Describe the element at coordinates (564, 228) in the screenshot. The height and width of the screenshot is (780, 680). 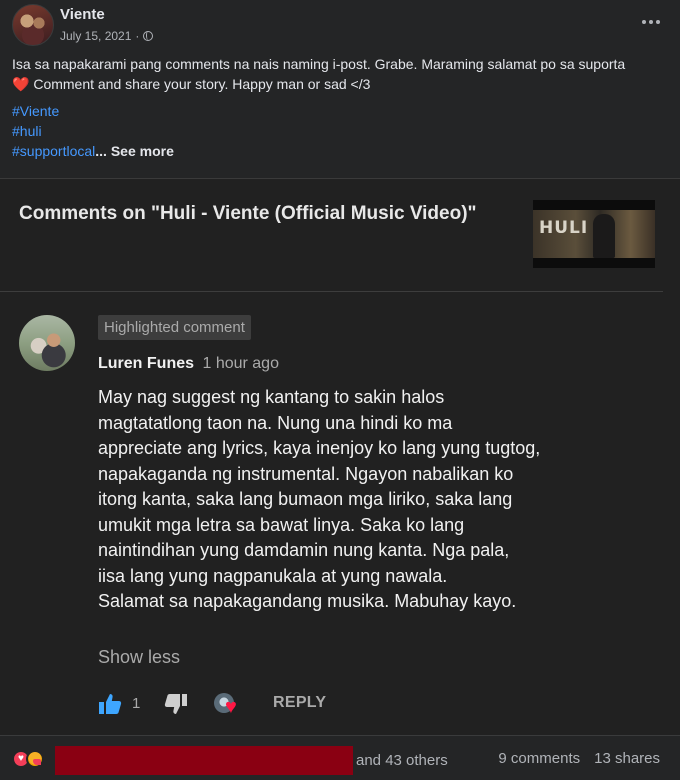
I see `thumbnail-text: HULI` at that location.